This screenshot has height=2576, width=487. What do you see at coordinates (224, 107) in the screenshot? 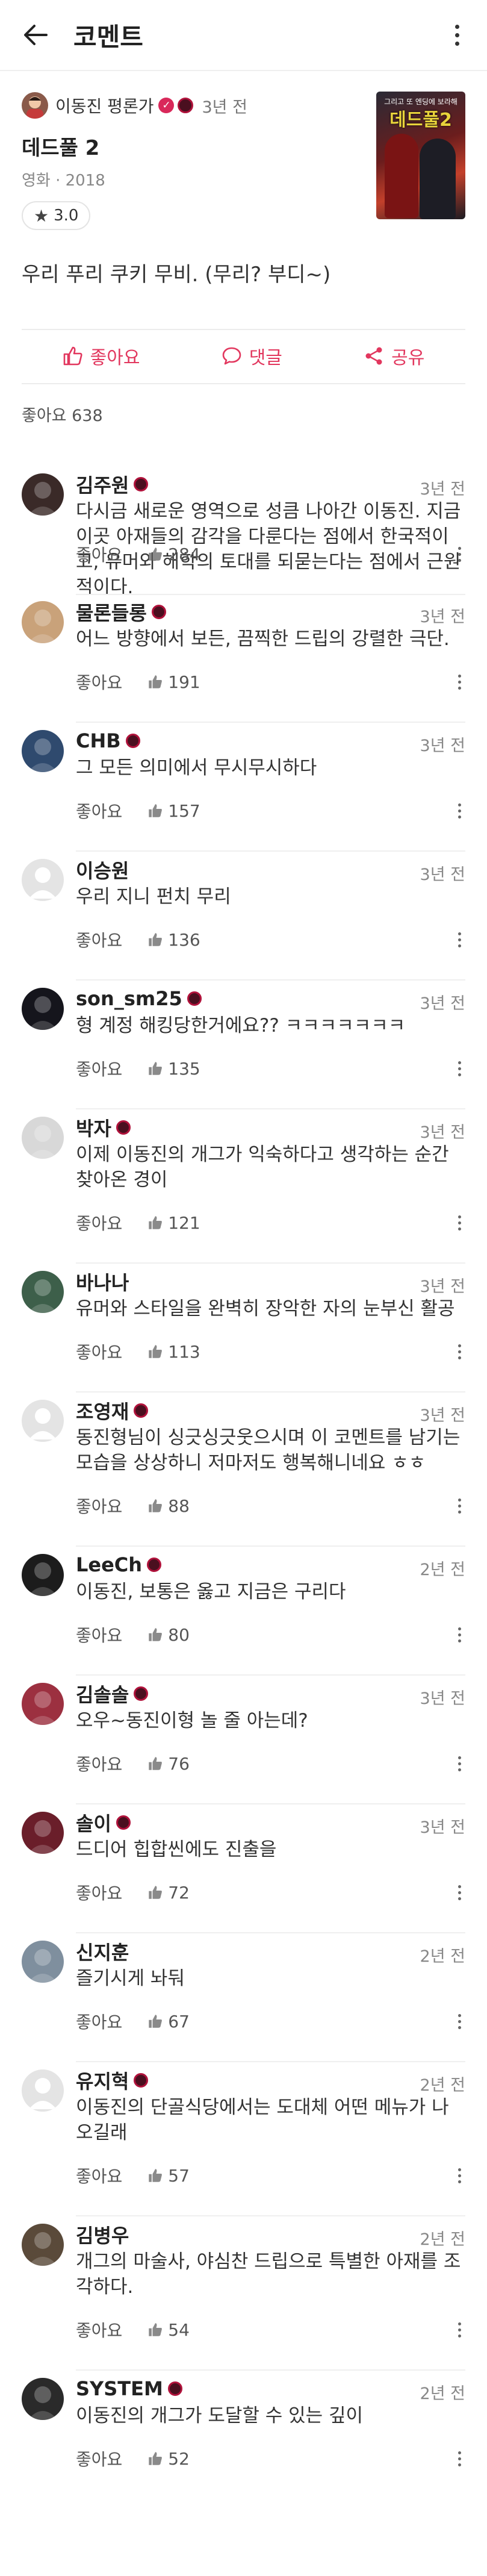
I see `comment-time: 3년 전` at bounding box center [224, 107].